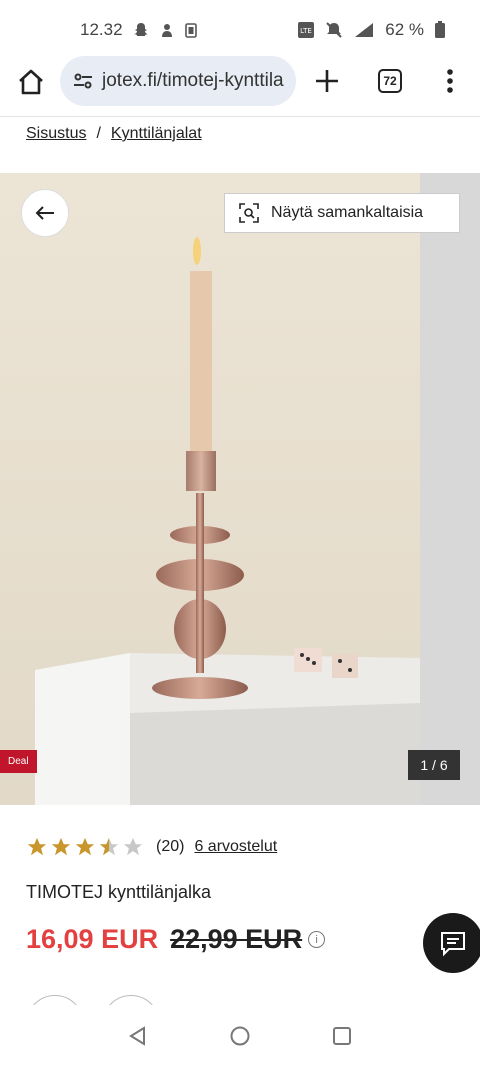 The image size is (480, 1067). Describe the element at coordinates (249, 213) in the screenshot. I see `visual-search-icon` at that location.